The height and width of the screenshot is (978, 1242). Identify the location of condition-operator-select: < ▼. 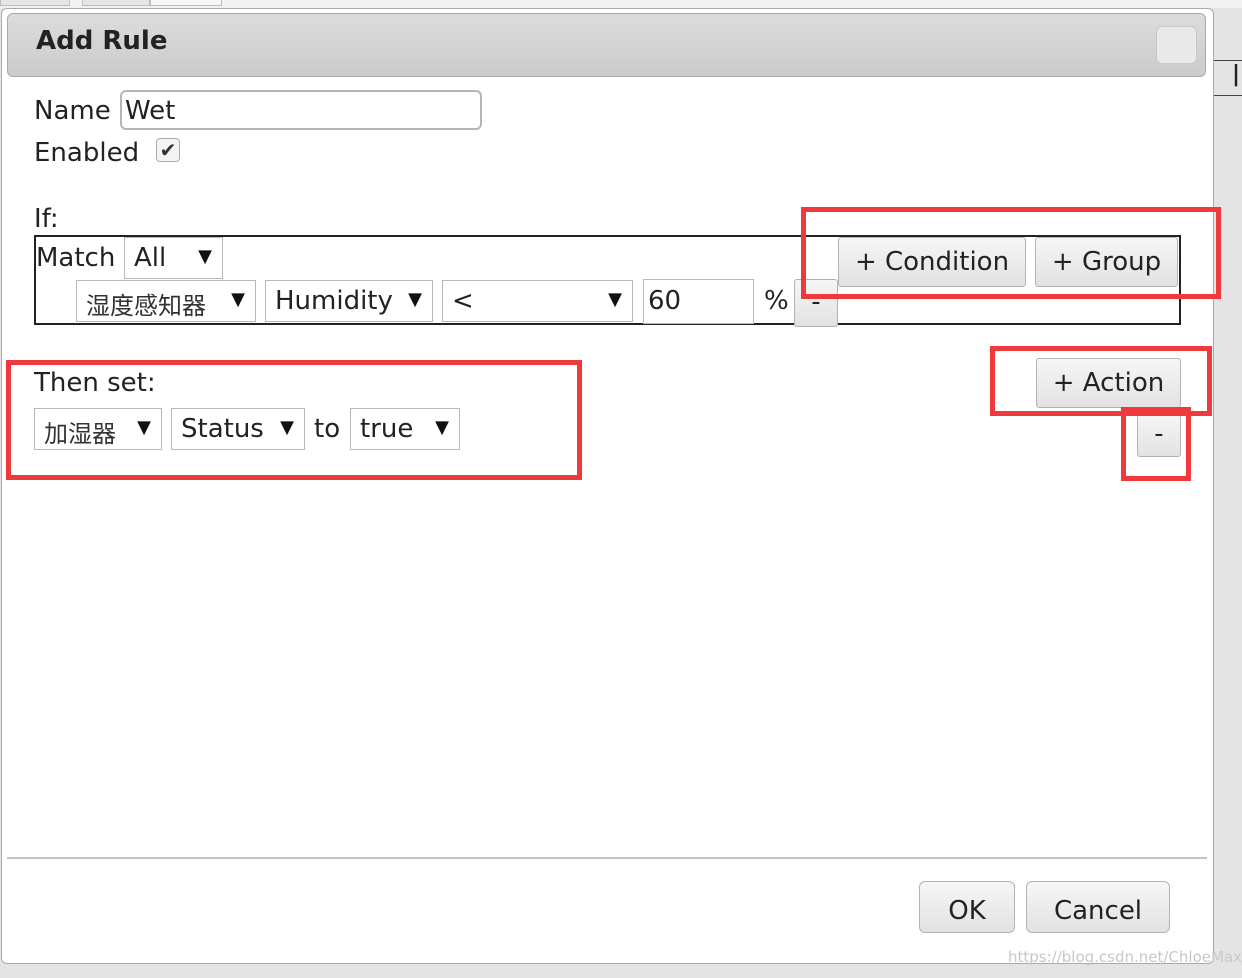
(537, 301).